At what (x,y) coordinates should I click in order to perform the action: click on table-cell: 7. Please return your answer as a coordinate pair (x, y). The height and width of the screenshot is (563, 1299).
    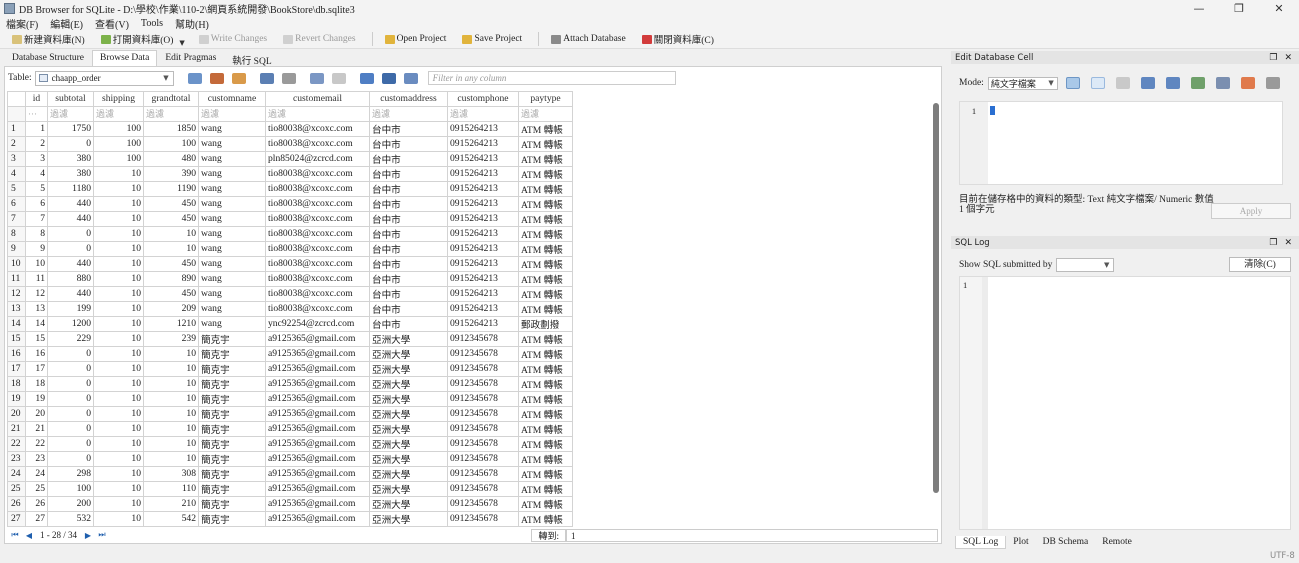
    Looking at the image, I should click on (36, 218).